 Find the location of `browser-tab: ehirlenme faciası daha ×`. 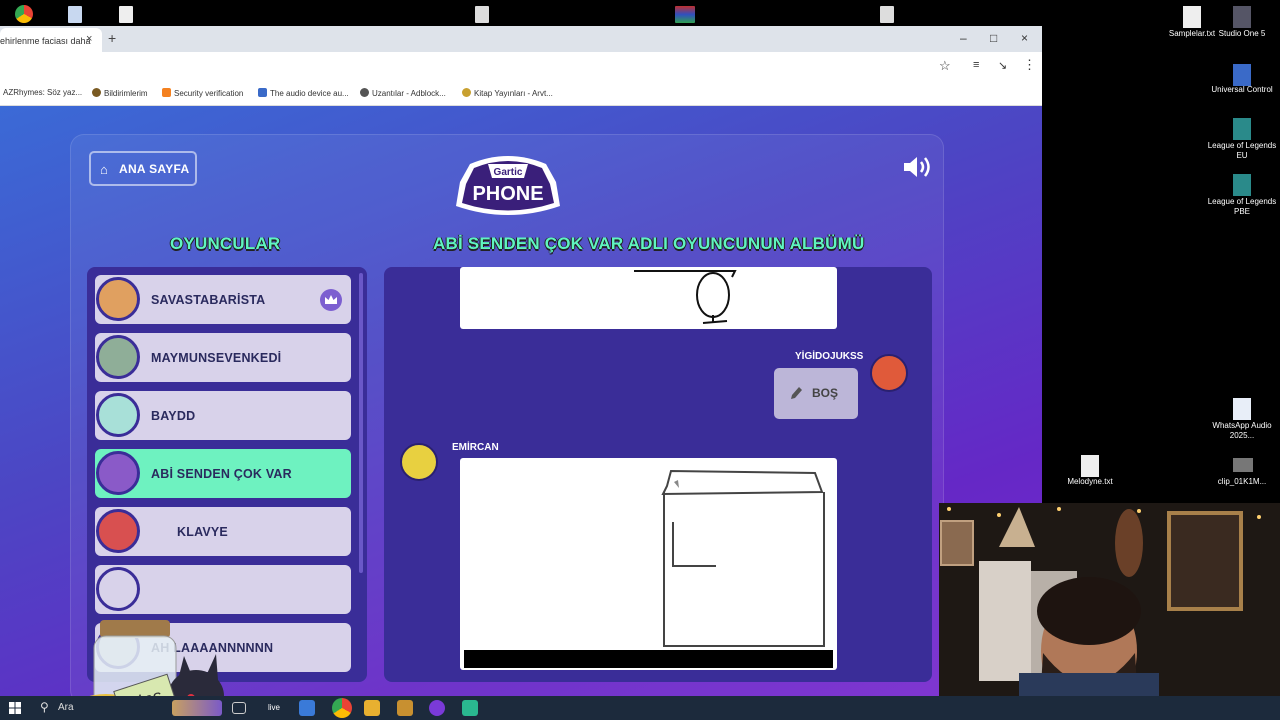

browser-tab: ehirlenme faciası daha × is located at coordinates (51, 40).